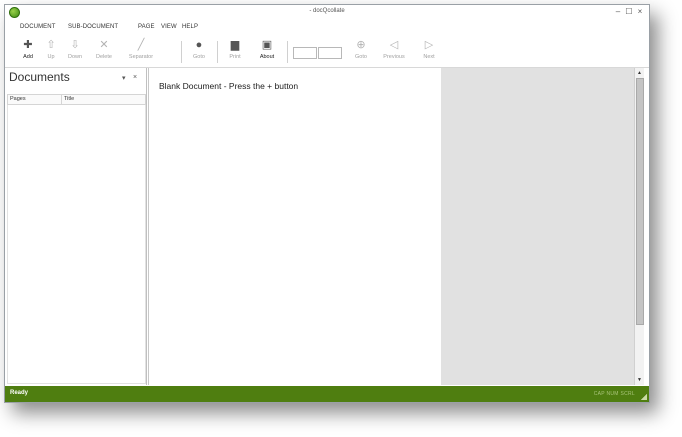 This screenshot has width=682, height=437. What do you see at coordinates (69, 99) in the screenshot?
I see `column-header-title: Title` at bounding box center [69, 99].